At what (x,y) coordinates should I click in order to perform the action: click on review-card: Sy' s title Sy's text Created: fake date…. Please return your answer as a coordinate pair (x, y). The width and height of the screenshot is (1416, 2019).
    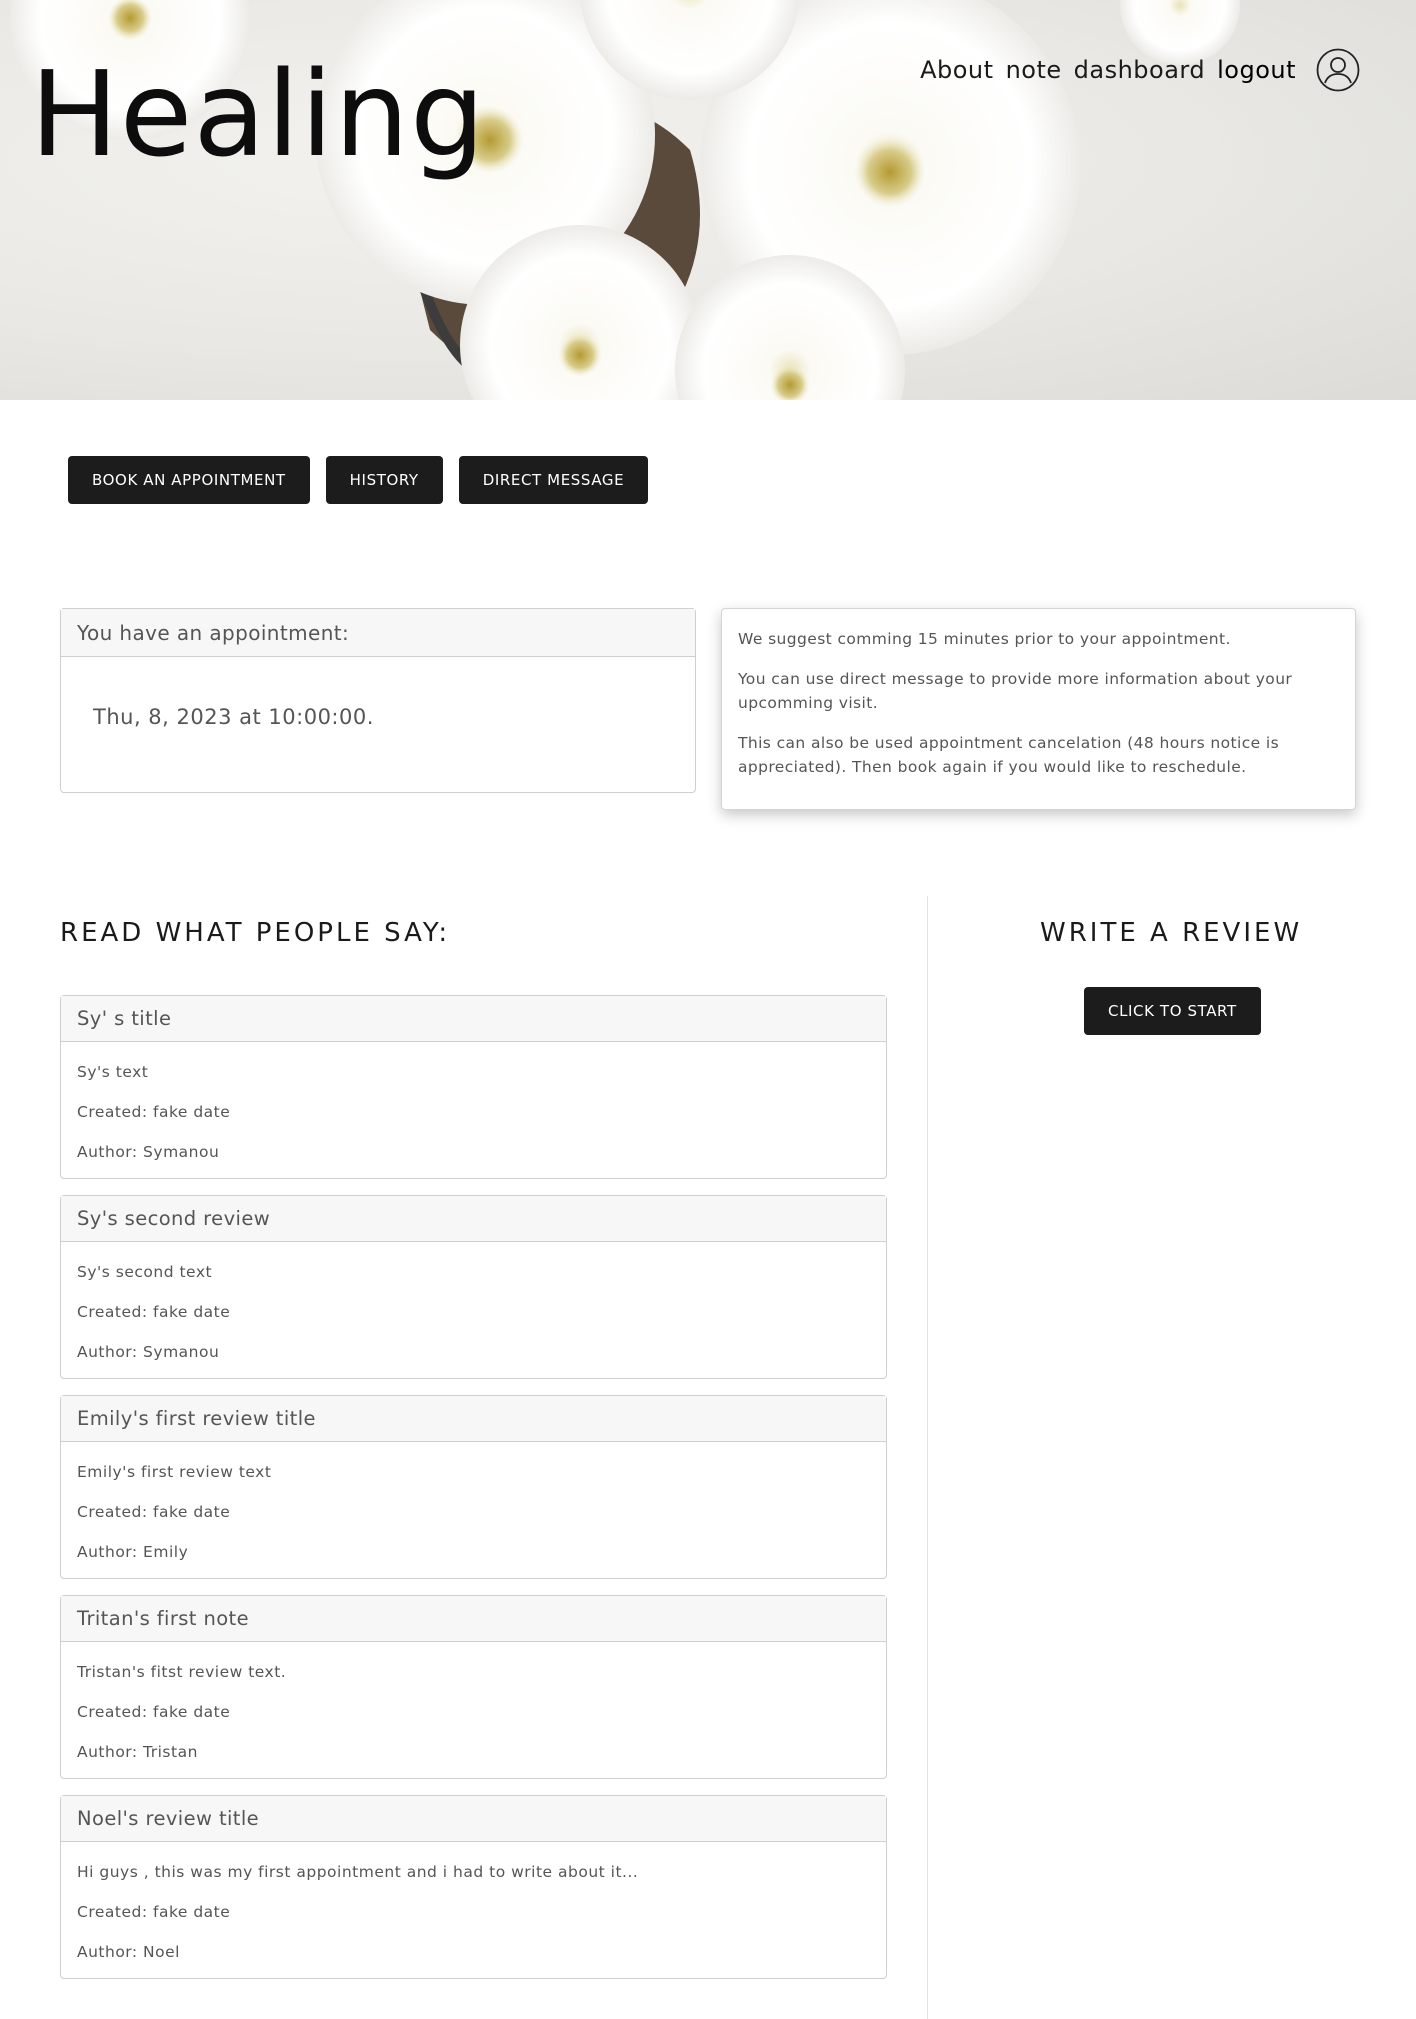
    Looking at the image, I should click on (473, 1087).